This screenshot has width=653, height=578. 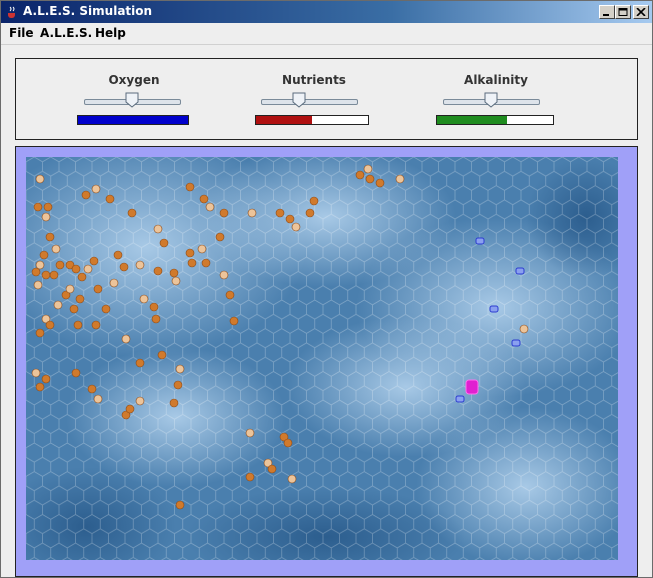 I want to click on oxygen-label: Oxygen, so click(x=134, y=80).